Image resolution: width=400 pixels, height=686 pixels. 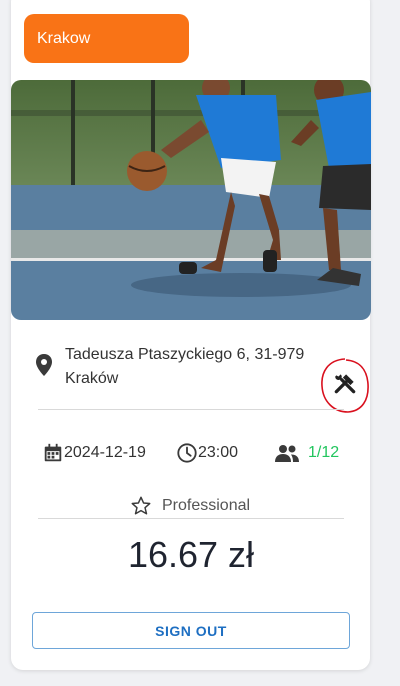 What do you see at coordinates (105, 452) in the screenshot?
I see `event-date: 2024-12-19` at bounding box center [105, 452].